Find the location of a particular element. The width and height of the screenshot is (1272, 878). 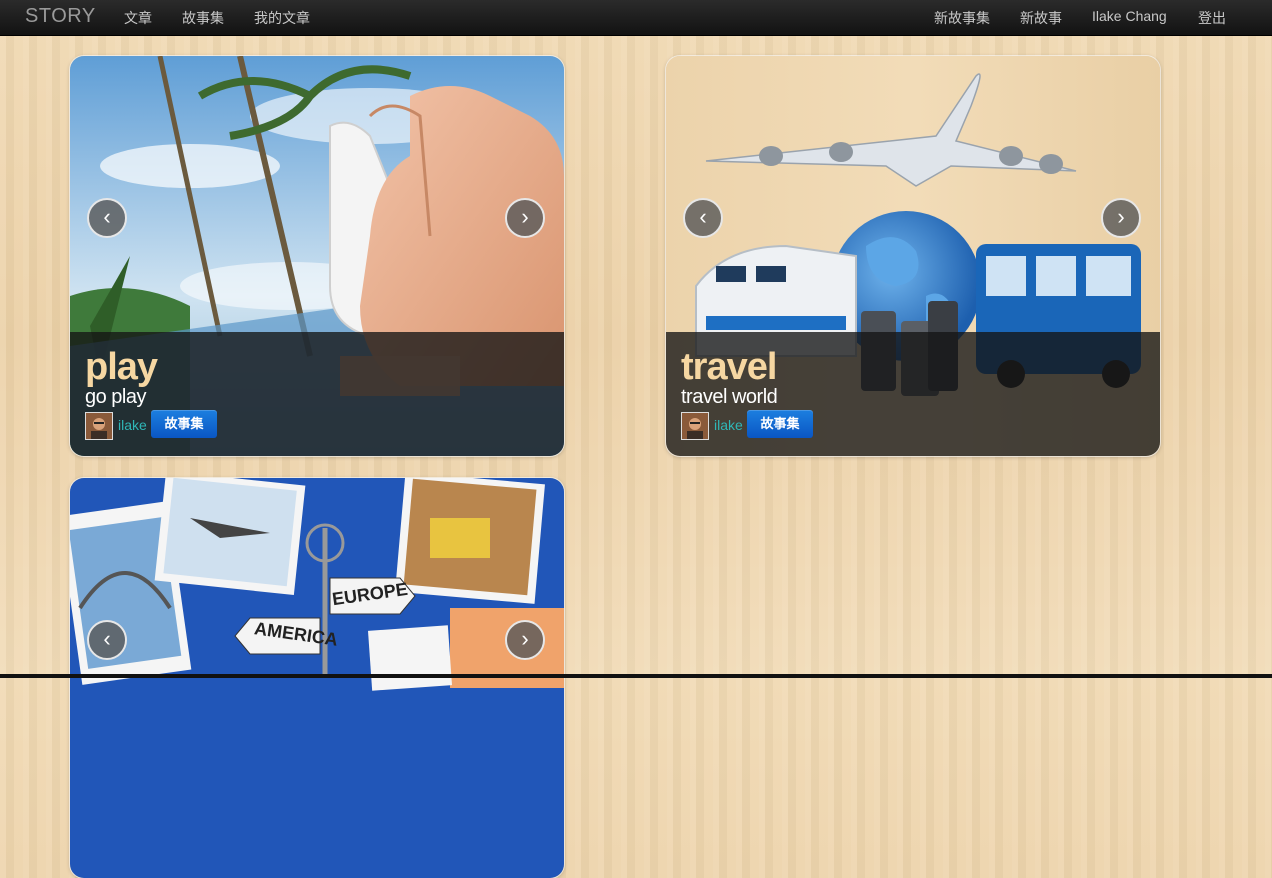

card-caption: play go play ilake 故事集 is located at coordinates (317, 394).